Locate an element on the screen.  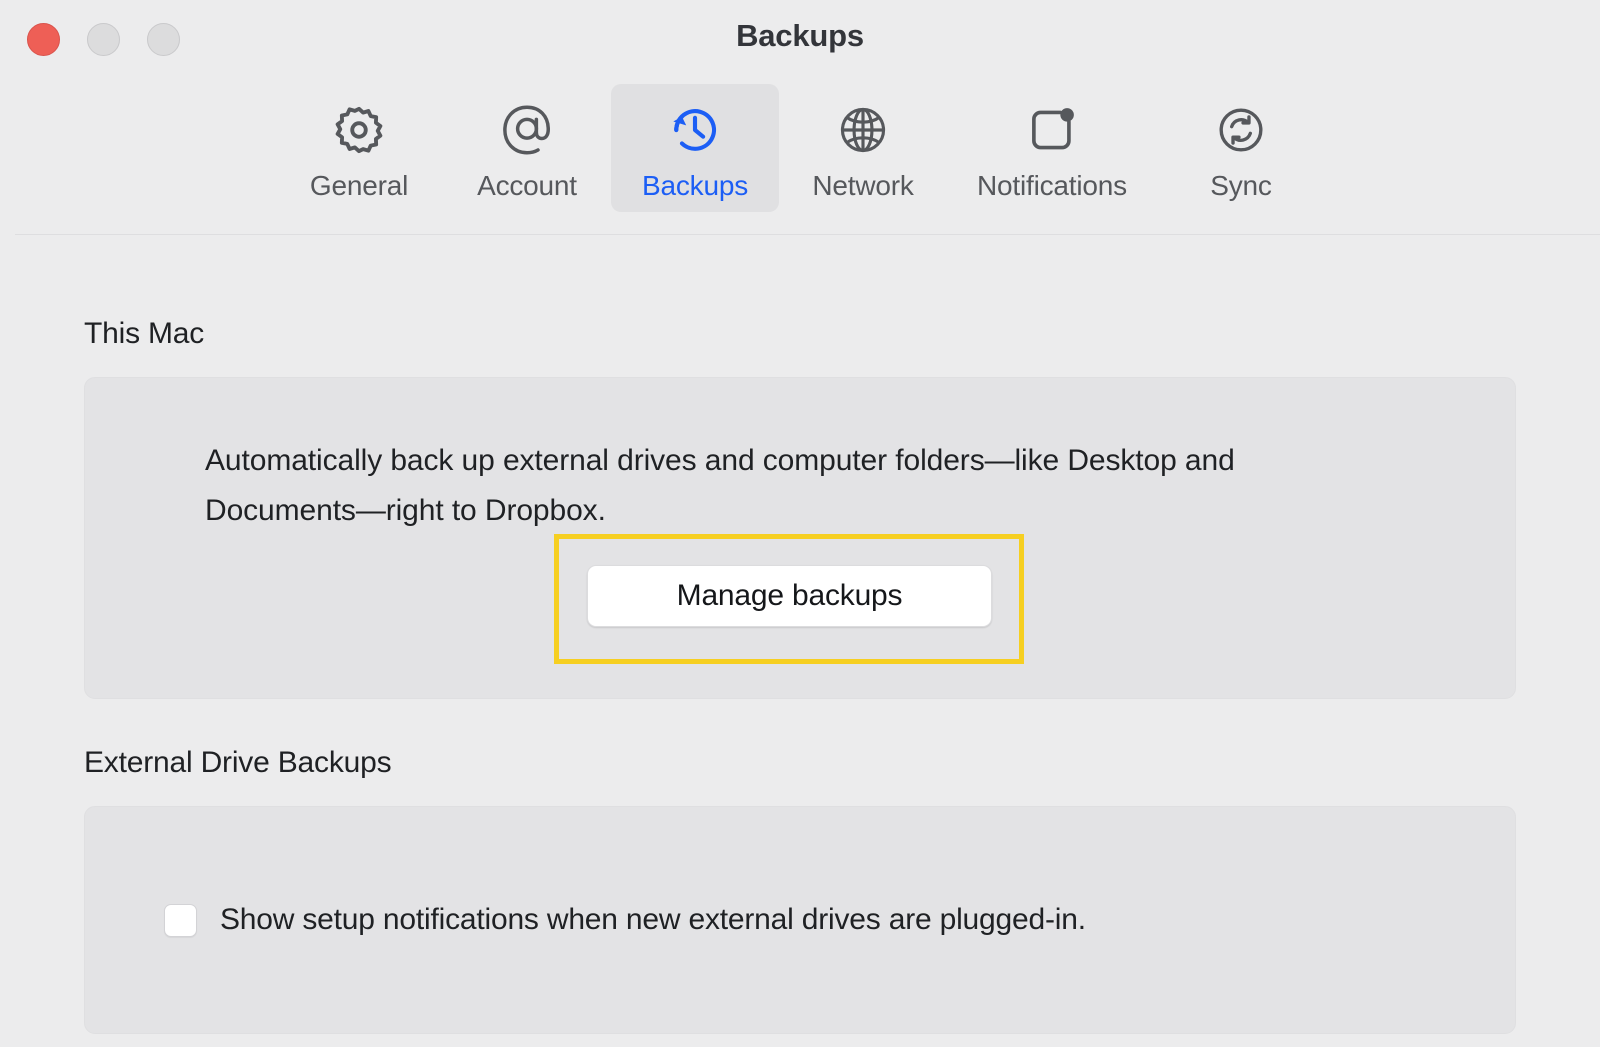
tab-sync: Sync is located at coordinates (1241, 148).